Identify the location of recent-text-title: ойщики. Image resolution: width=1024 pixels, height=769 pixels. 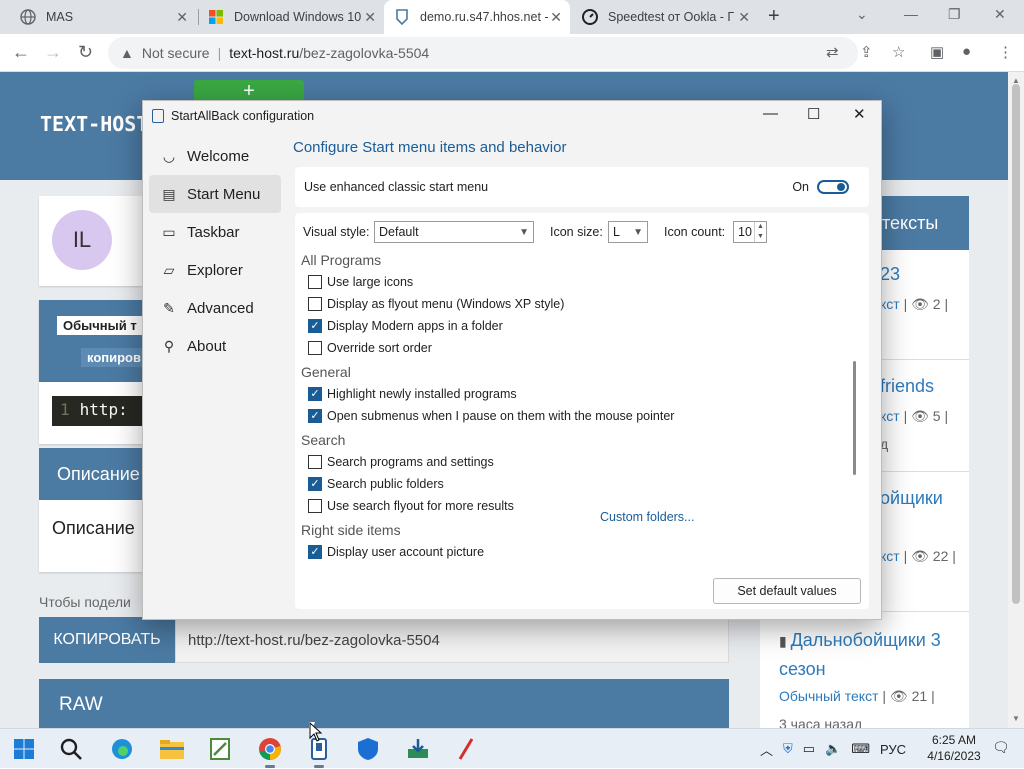
(911, 498).